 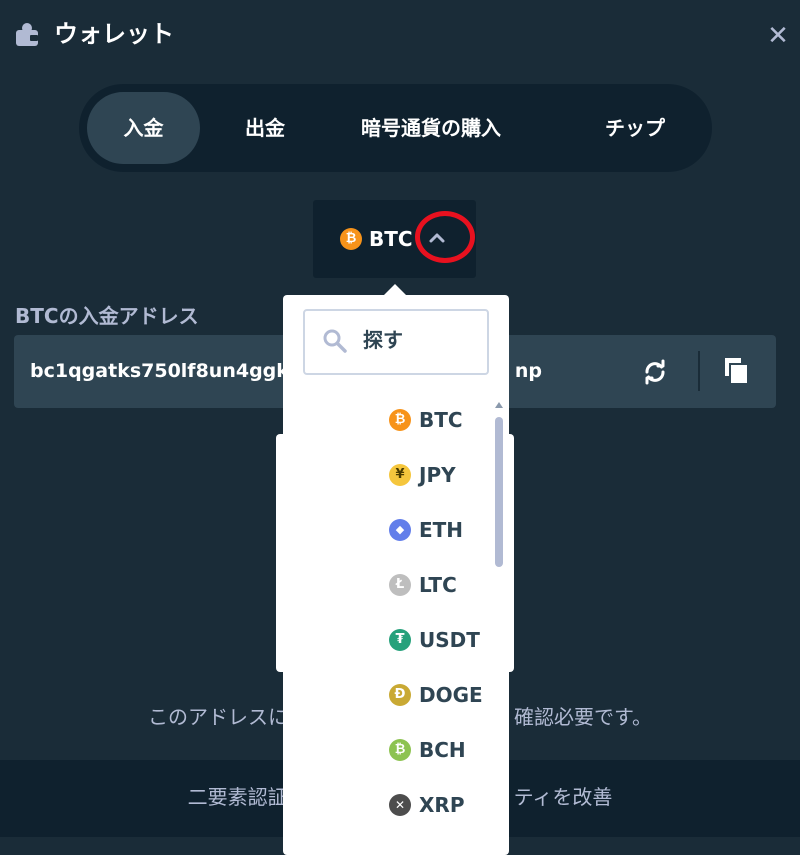 I want to click on divider, so click(x=699, y=371).